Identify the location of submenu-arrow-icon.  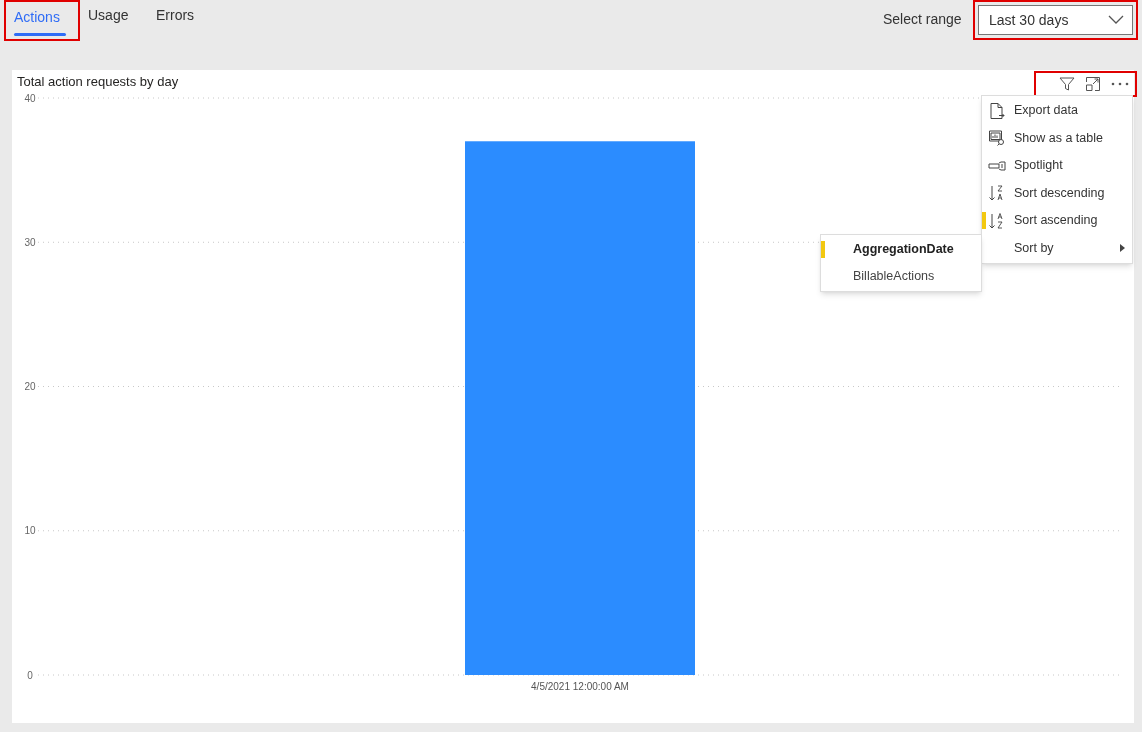
(1123, 248).